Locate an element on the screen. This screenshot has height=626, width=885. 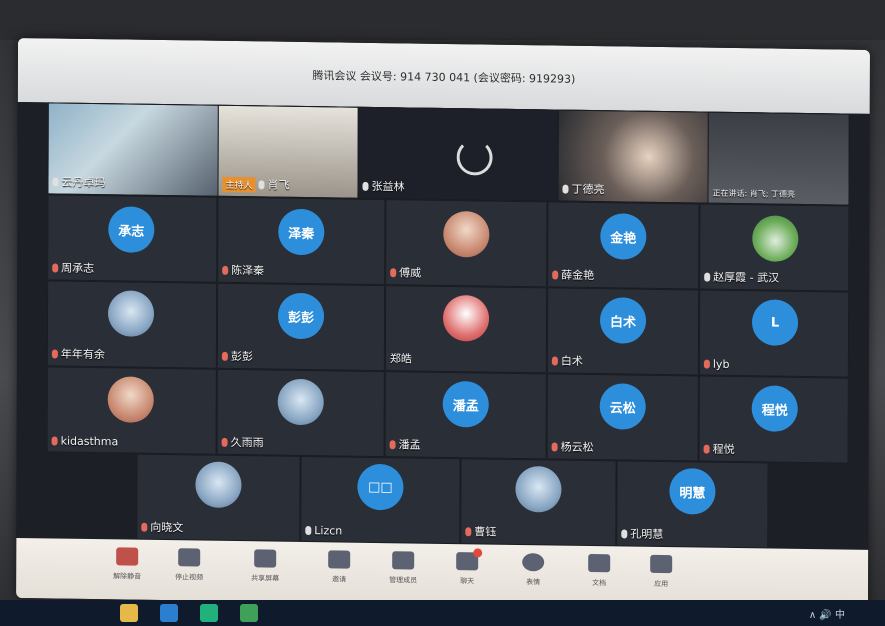
participant-tile: 傅威 is located at coordinates (466, 243).